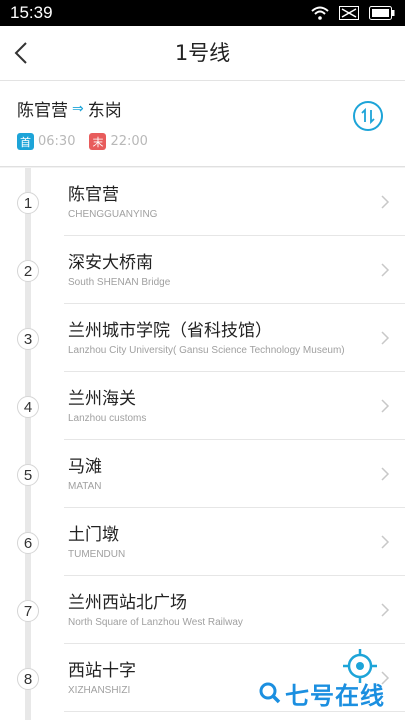  I want to click on row-divider, so click(234, 711).